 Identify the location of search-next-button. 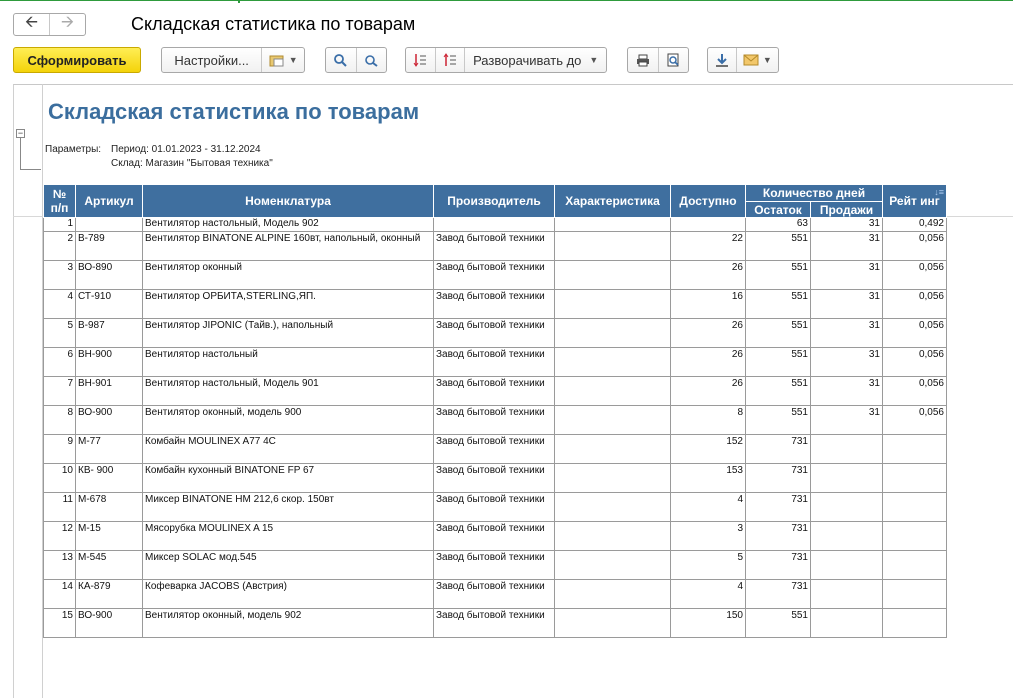
(371, 60).